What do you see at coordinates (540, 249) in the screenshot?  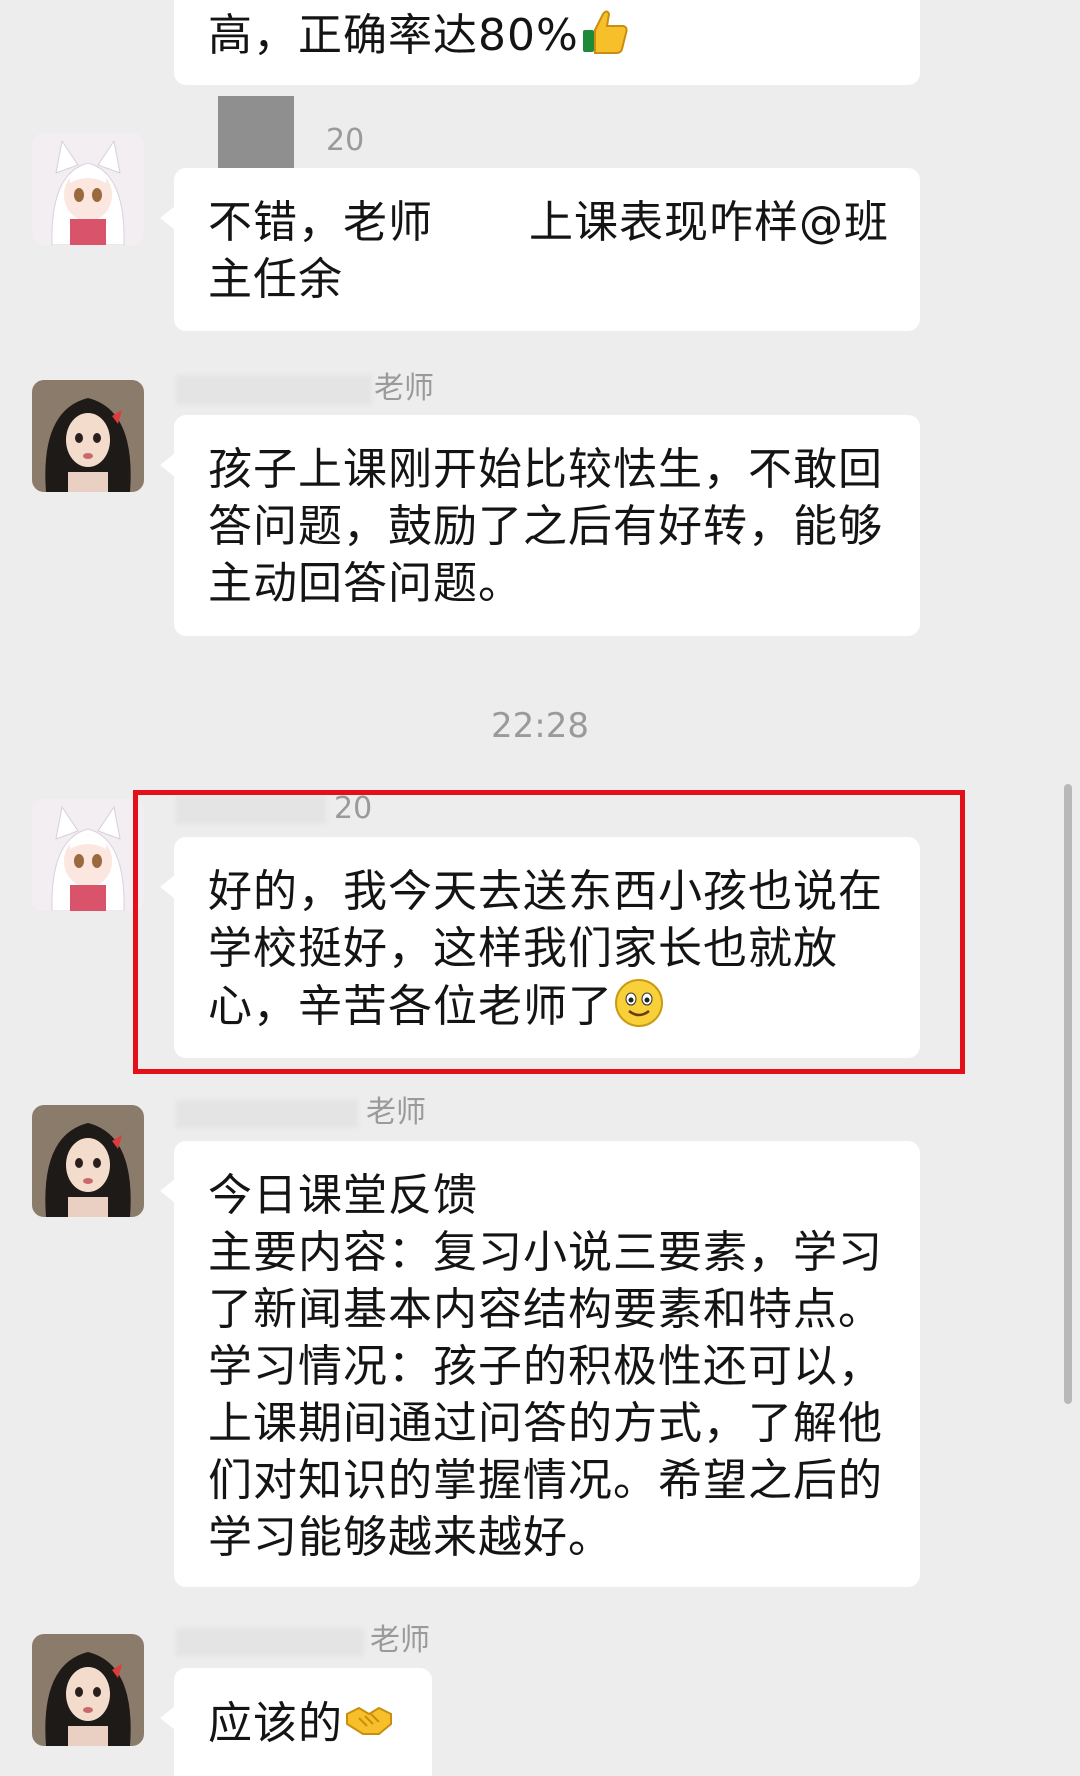 I see `message-bubble: 不错，老师 上课表现咋样@班 主任余` at bounding box center [540, 249].